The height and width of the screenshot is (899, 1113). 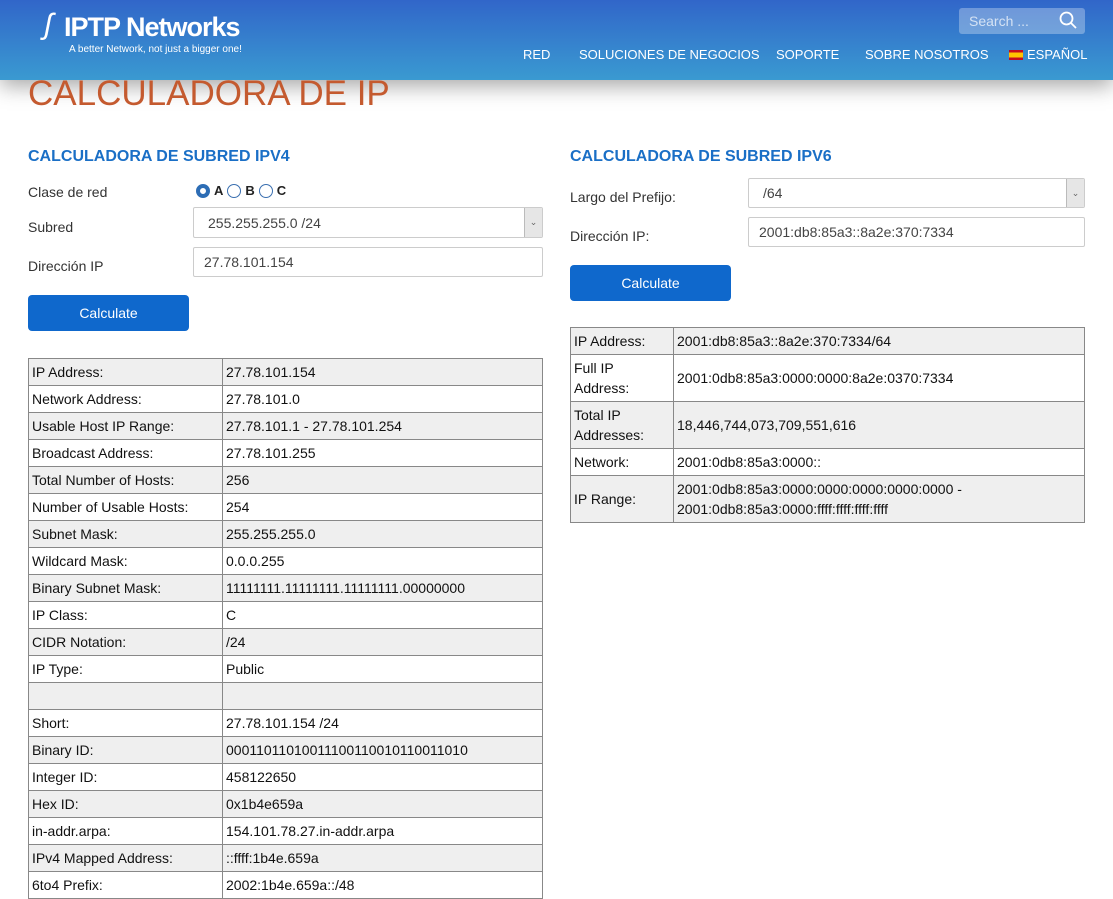 I want to click on result-value: 00011011010011100110010110011010, so click(x=382, y=750).